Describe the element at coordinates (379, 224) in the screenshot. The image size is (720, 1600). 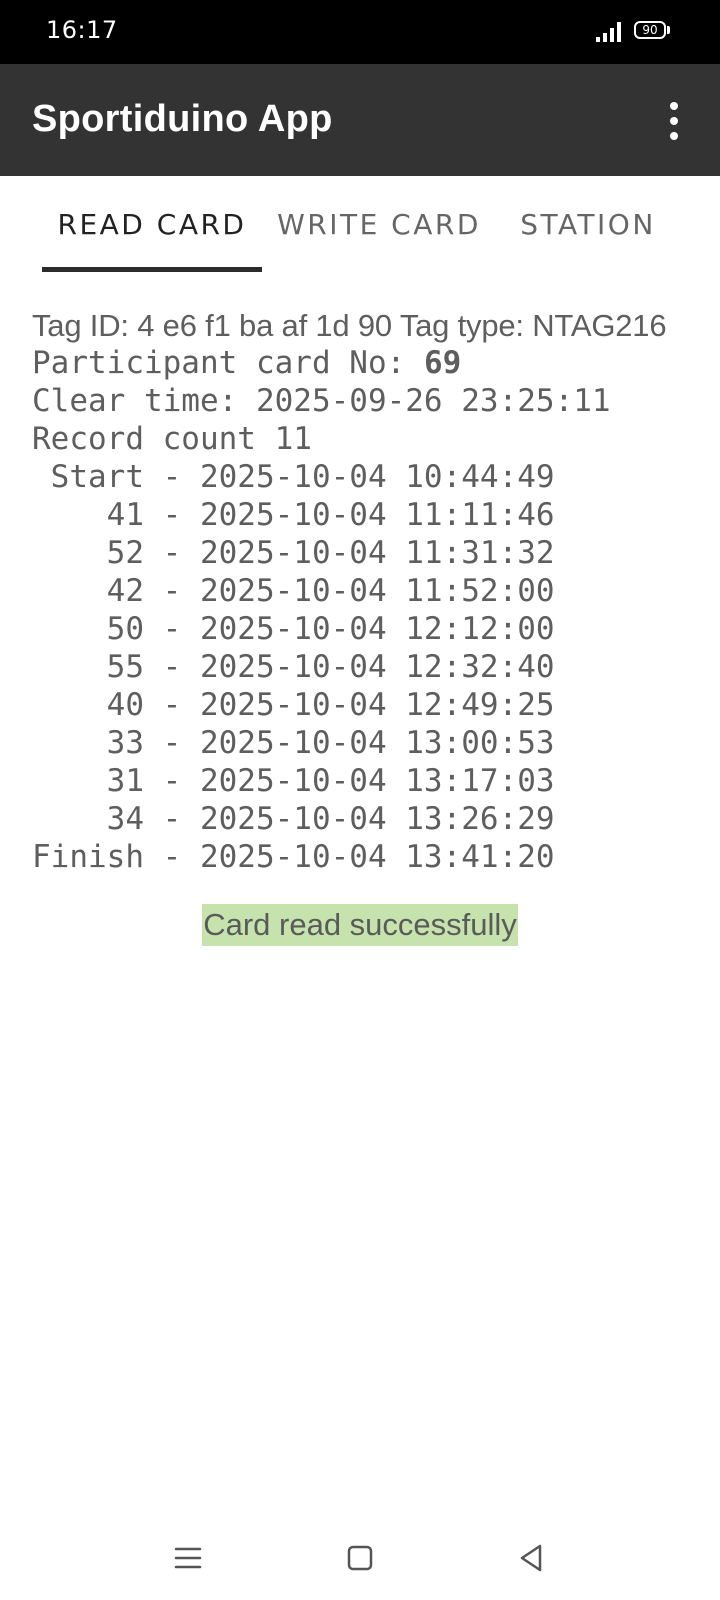
I see `tab-write-card: WRITE CARD` at that location.